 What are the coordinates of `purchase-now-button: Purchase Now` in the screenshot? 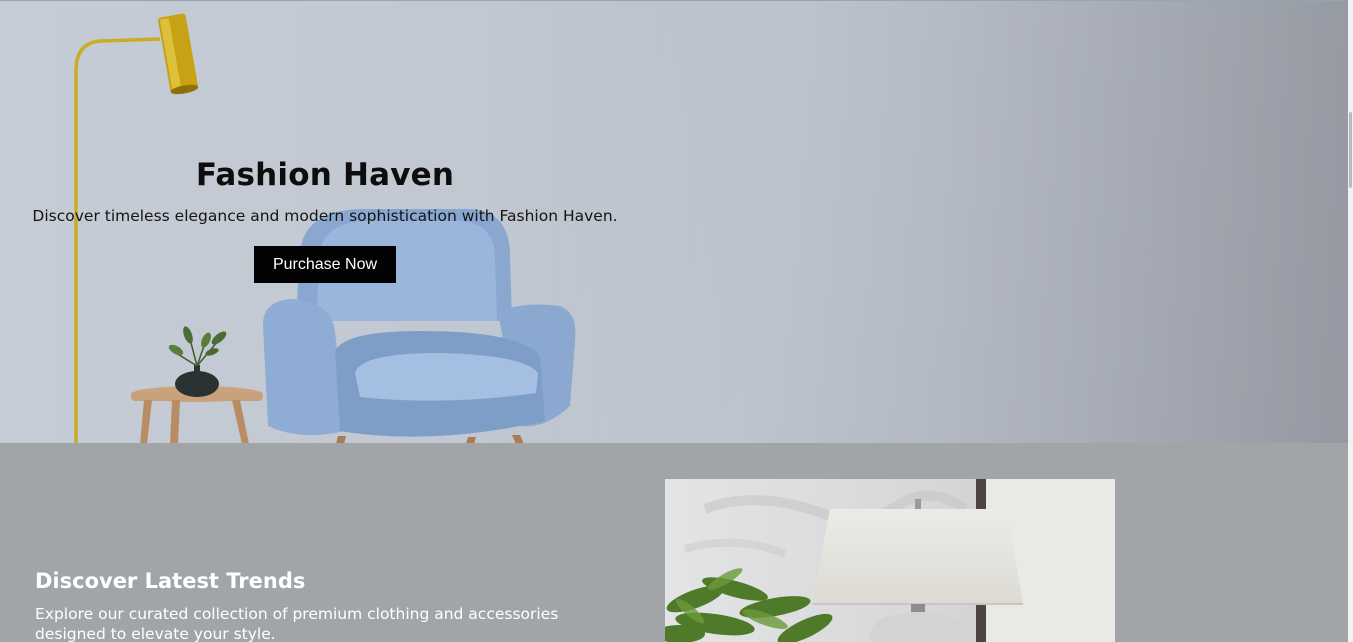 It's located at (325, 264).